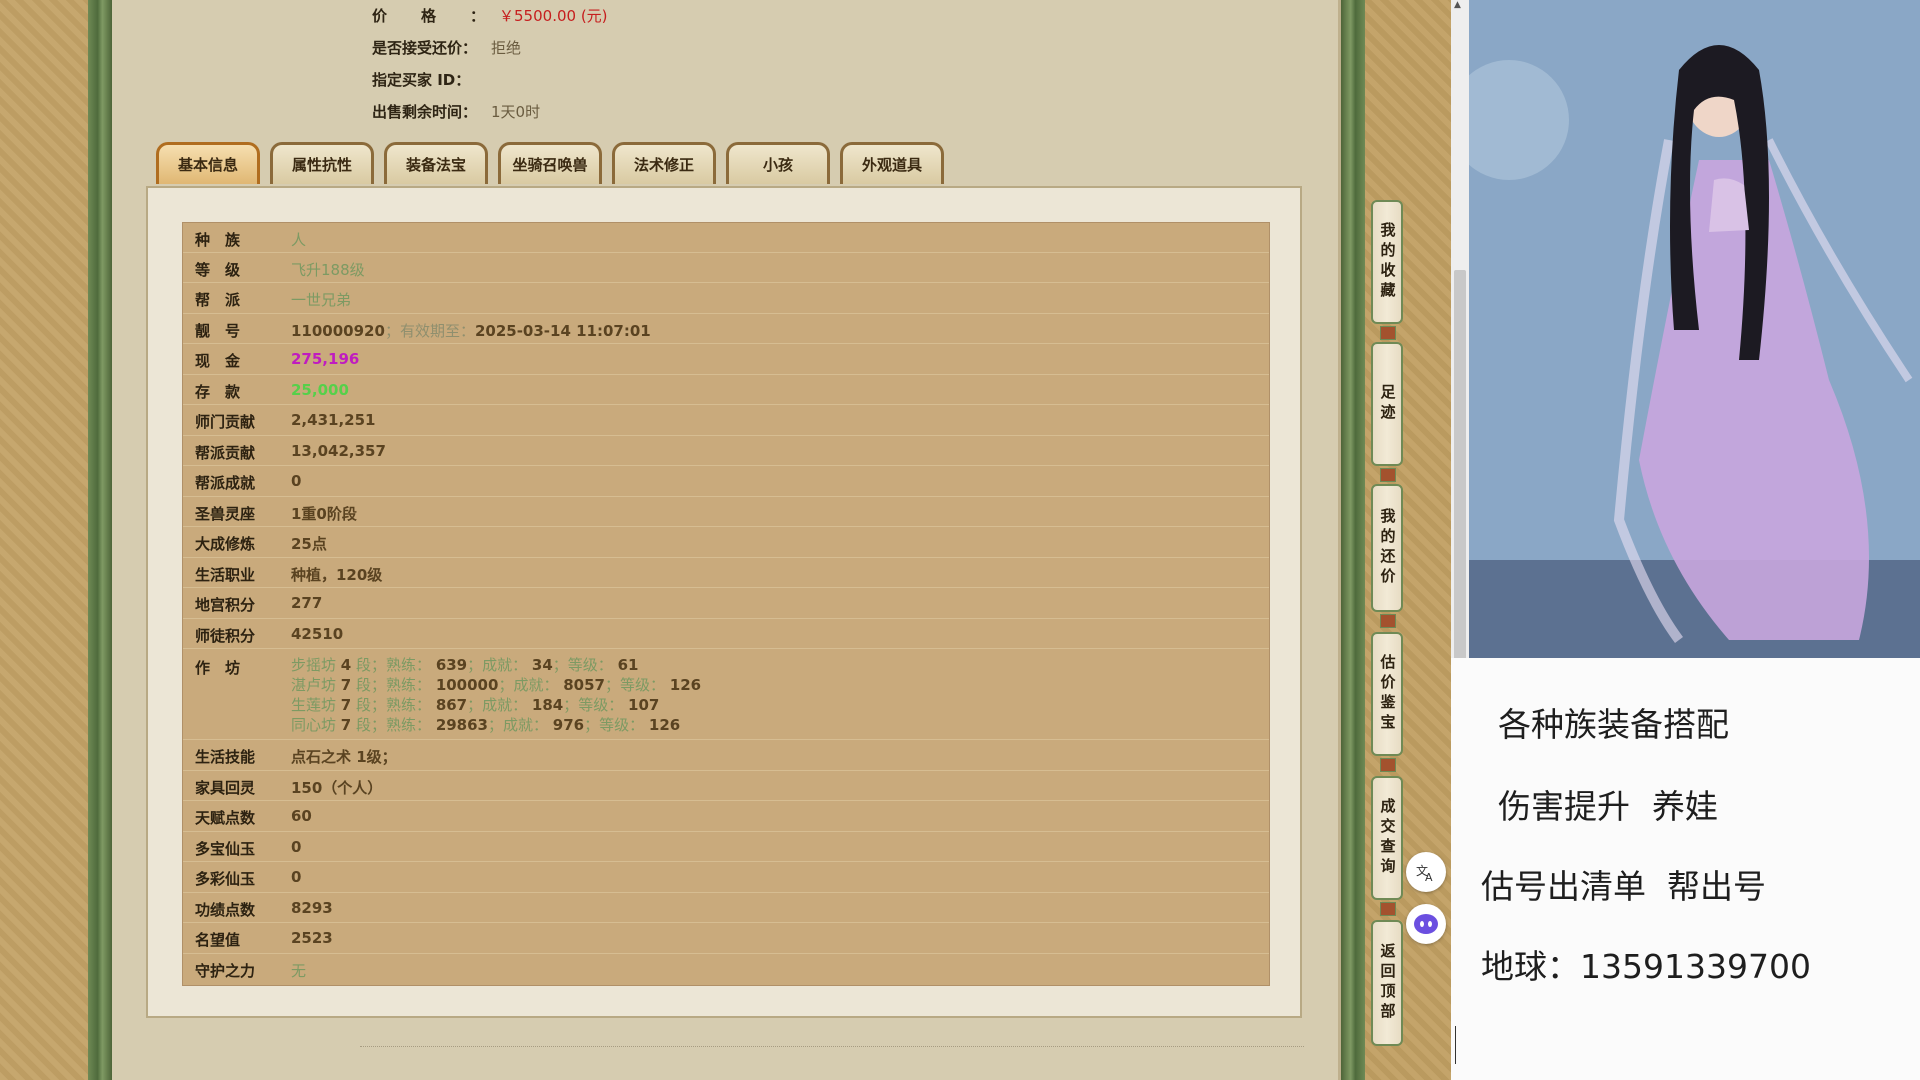 Image resolution: width=1920 pixels, height=1080 pixels. What do you see at coordinates (218, 331) in the screenshot?
I see `number-label: 靓 号` at bounding box center [218, 331].